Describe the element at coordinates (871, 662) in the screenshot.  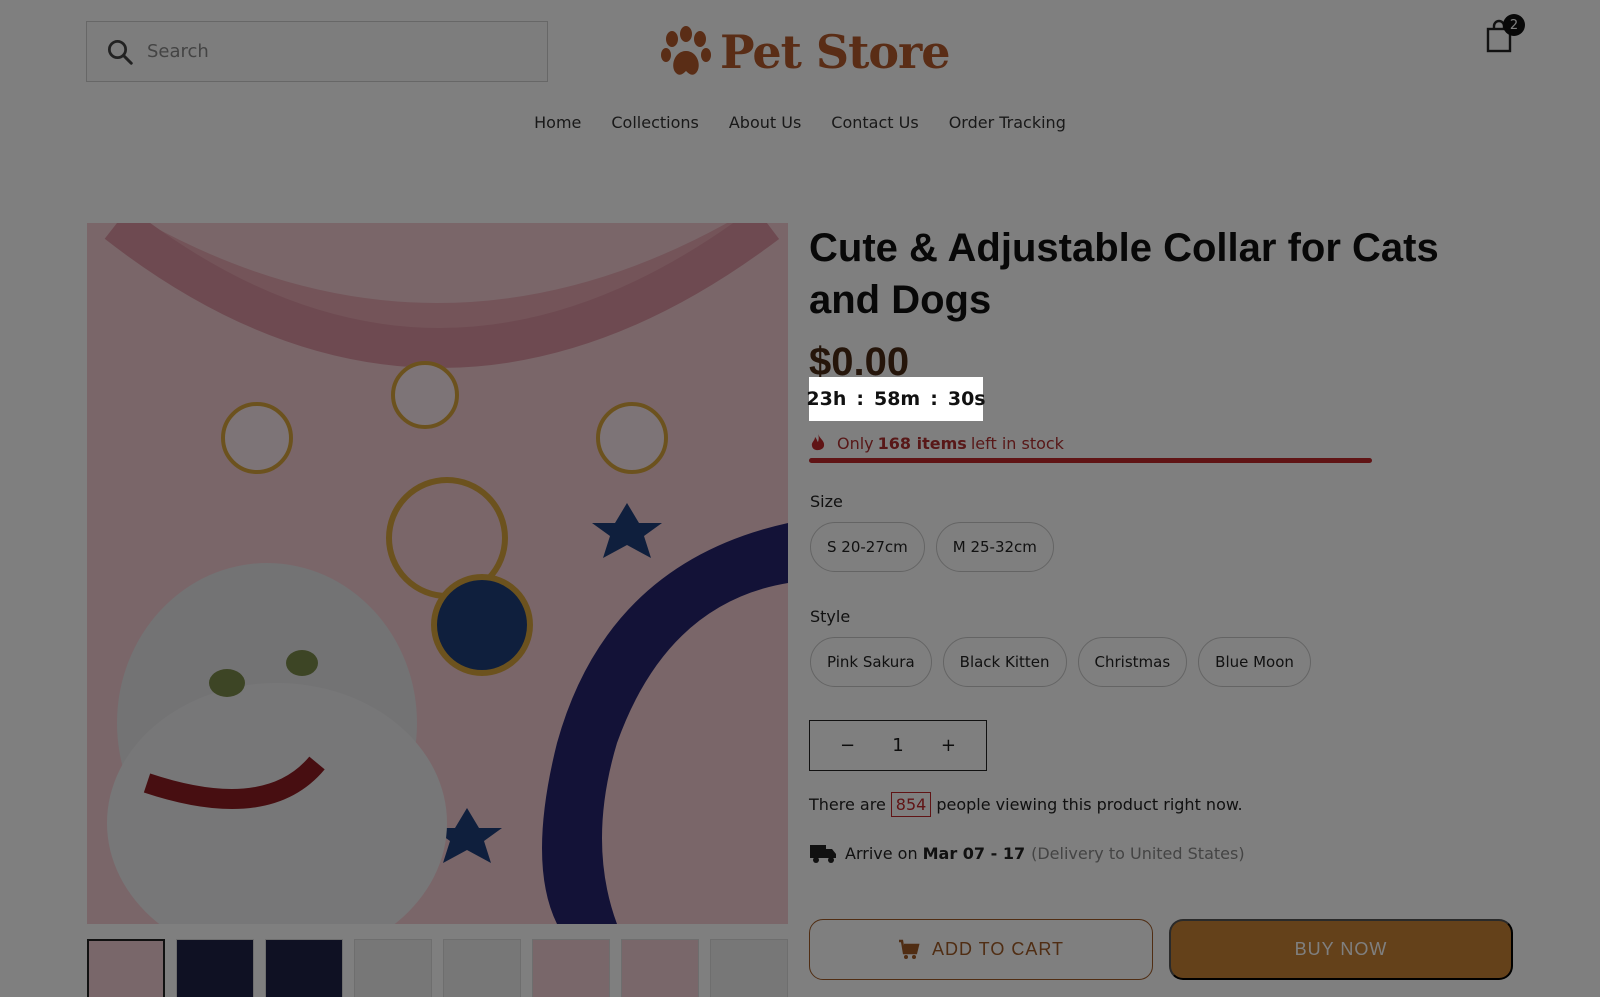
I see `style-option-pink-sakura: Pink Sakura` at that location.